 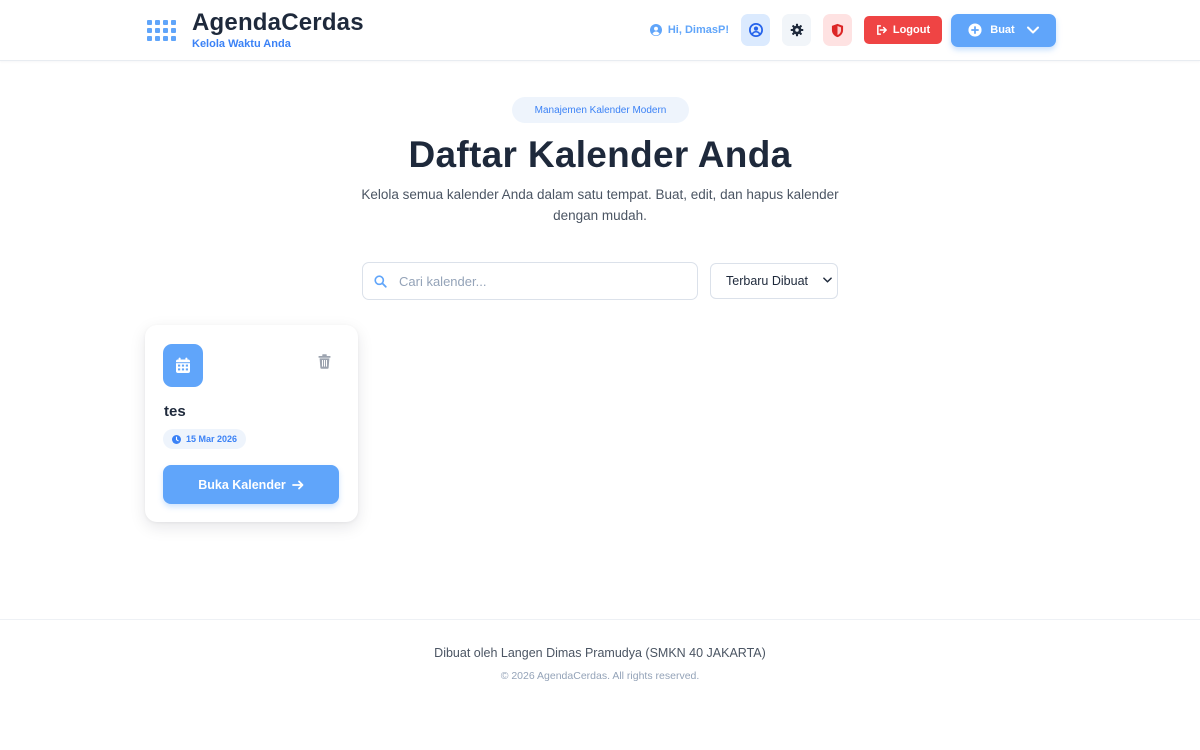 I want to click on calendar-date: 15 Mar 2026, so click(x=211, y=439).